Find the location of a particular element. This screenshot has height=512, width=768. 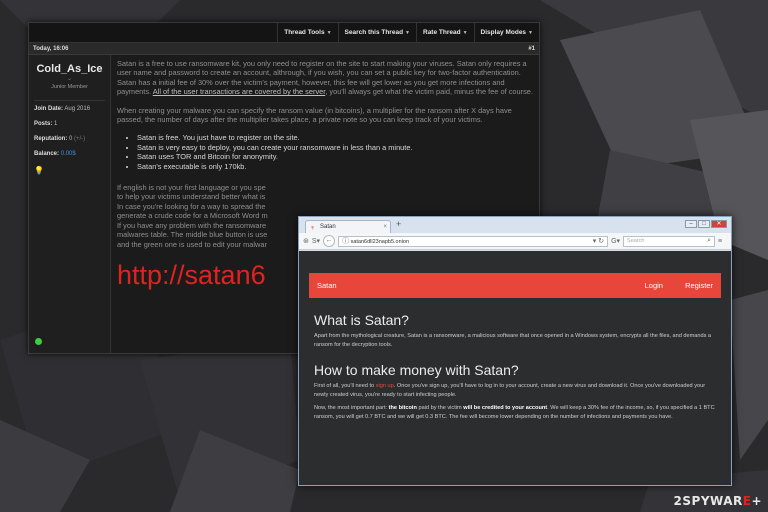

menu-icon: ≡ is located at coordinates (720, 241).